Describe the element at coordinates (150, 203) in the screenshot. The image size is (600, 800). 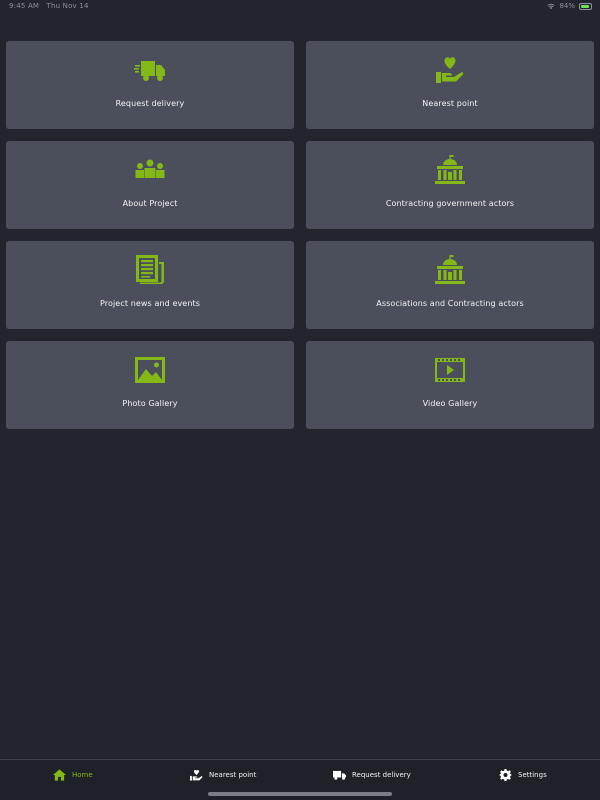
I see `tile-label: About Project` at that location.